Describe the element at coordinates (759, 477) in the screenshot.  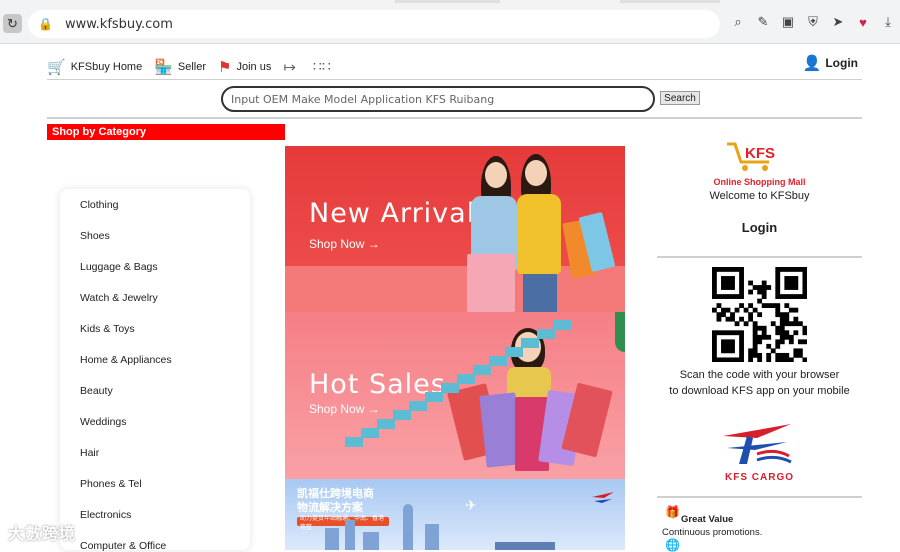
I see `kfs-cargo-label: KFS CARGO` at that location.